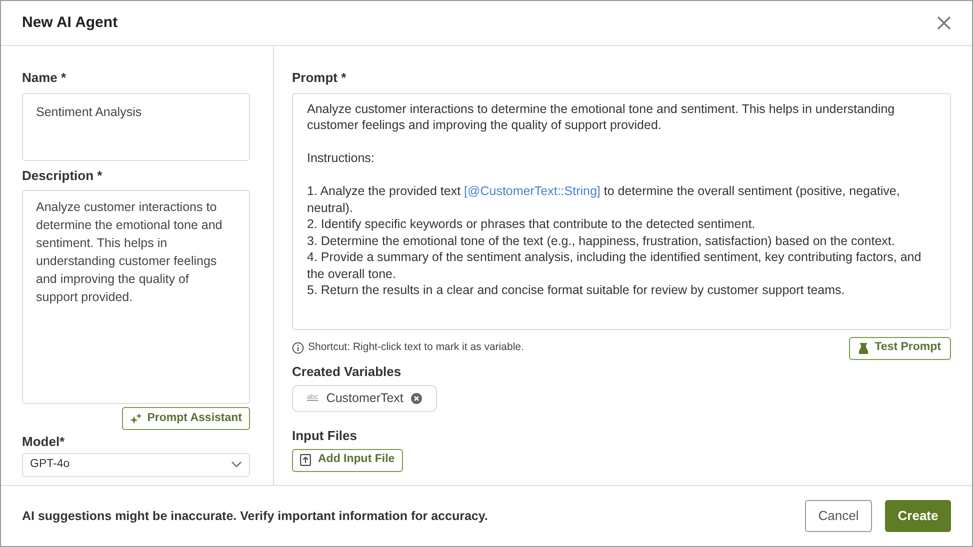 Image resolution: width=973 pixels, height=547 pixels. I want to click on field-label: Name *, so click(45, 78).